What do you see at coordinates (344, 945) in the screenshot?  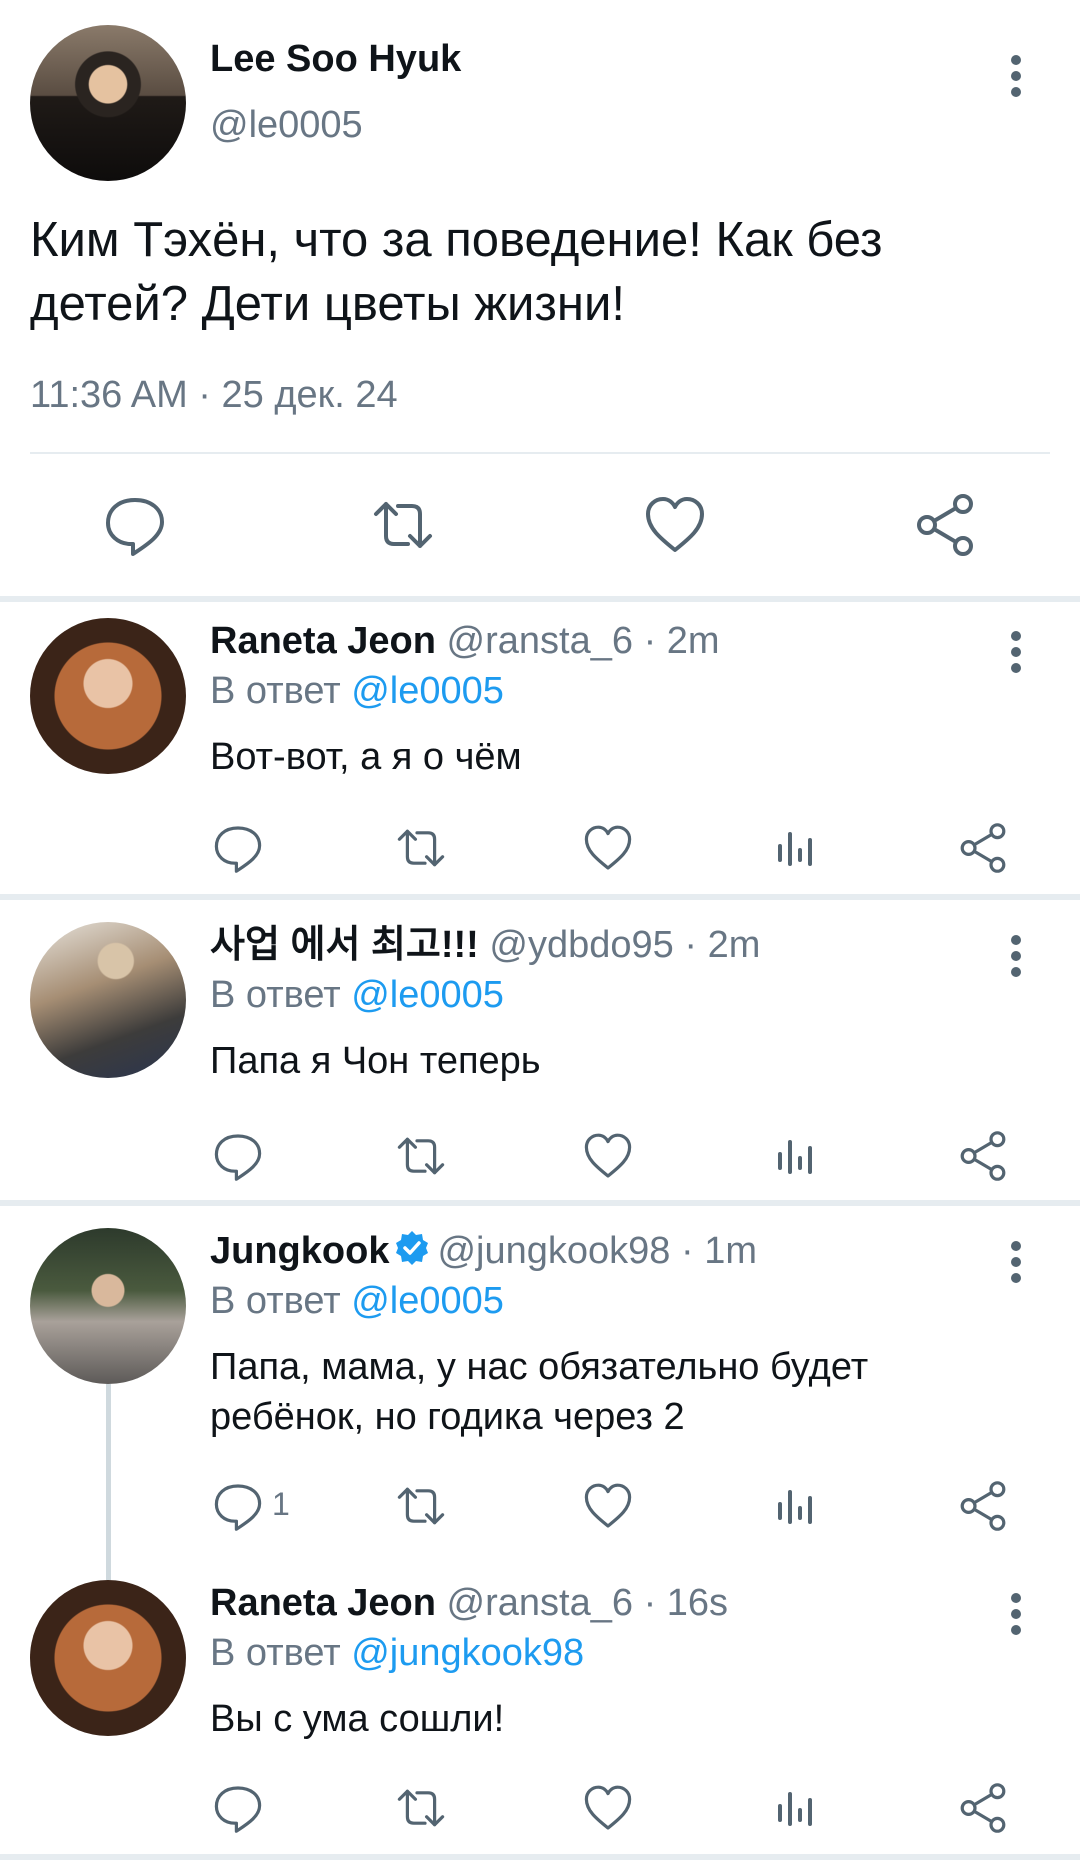 I see `reply-author-name: 사업 에서 최고!!!` at bounding box center [344, 945].